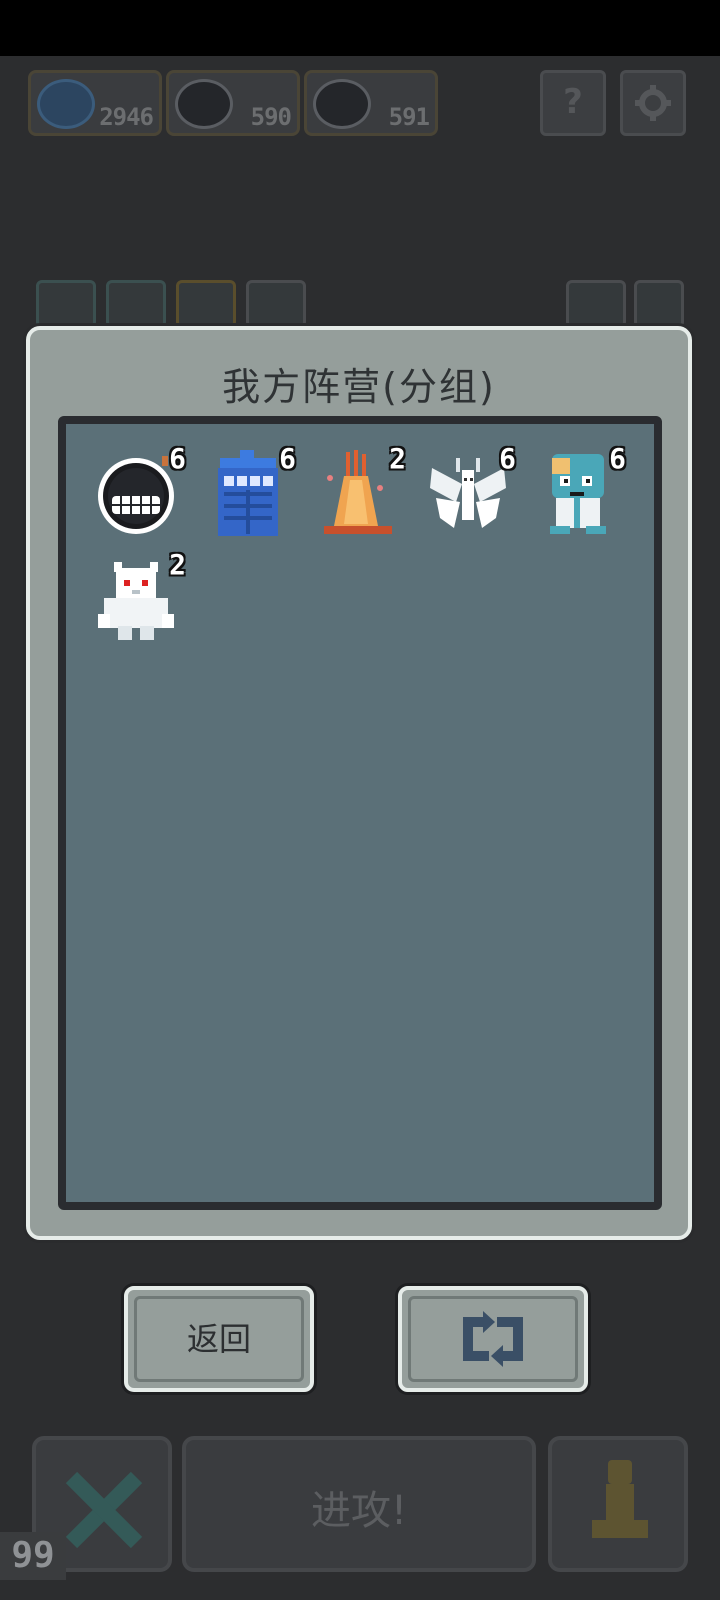 The height and width of the screenshot is (1600, 720). I want to click on swap-arrows-icon, so click(493, 1339).